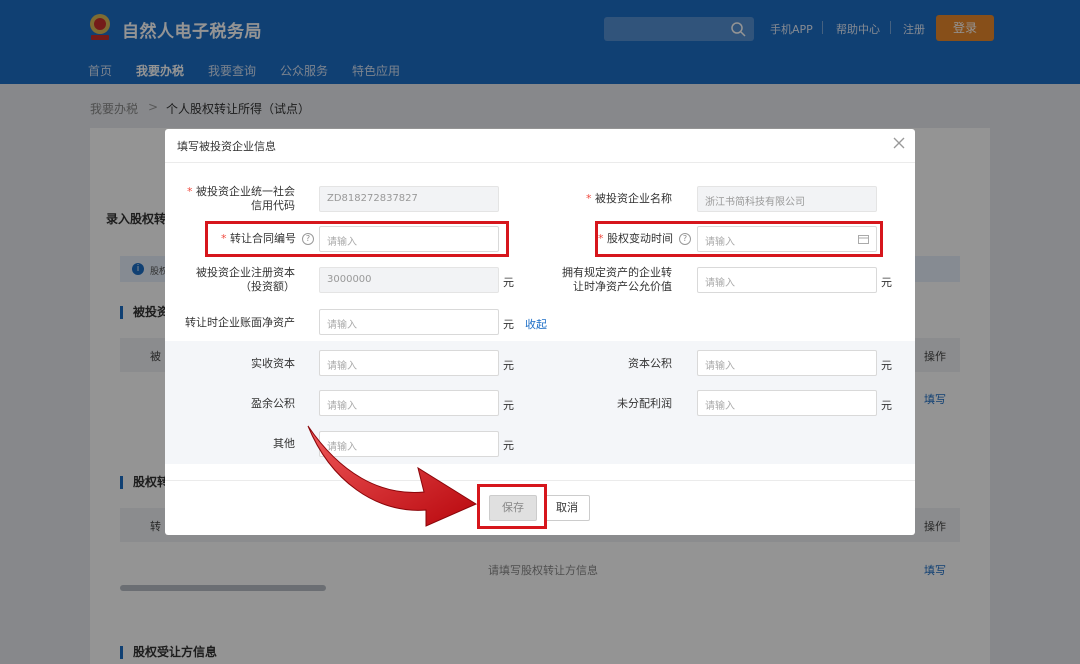  What do you see at coordinates (629, 198) in the screenshot?
I see `company-name-label: * 被投资企业名称` at bounding box center [629, 198].